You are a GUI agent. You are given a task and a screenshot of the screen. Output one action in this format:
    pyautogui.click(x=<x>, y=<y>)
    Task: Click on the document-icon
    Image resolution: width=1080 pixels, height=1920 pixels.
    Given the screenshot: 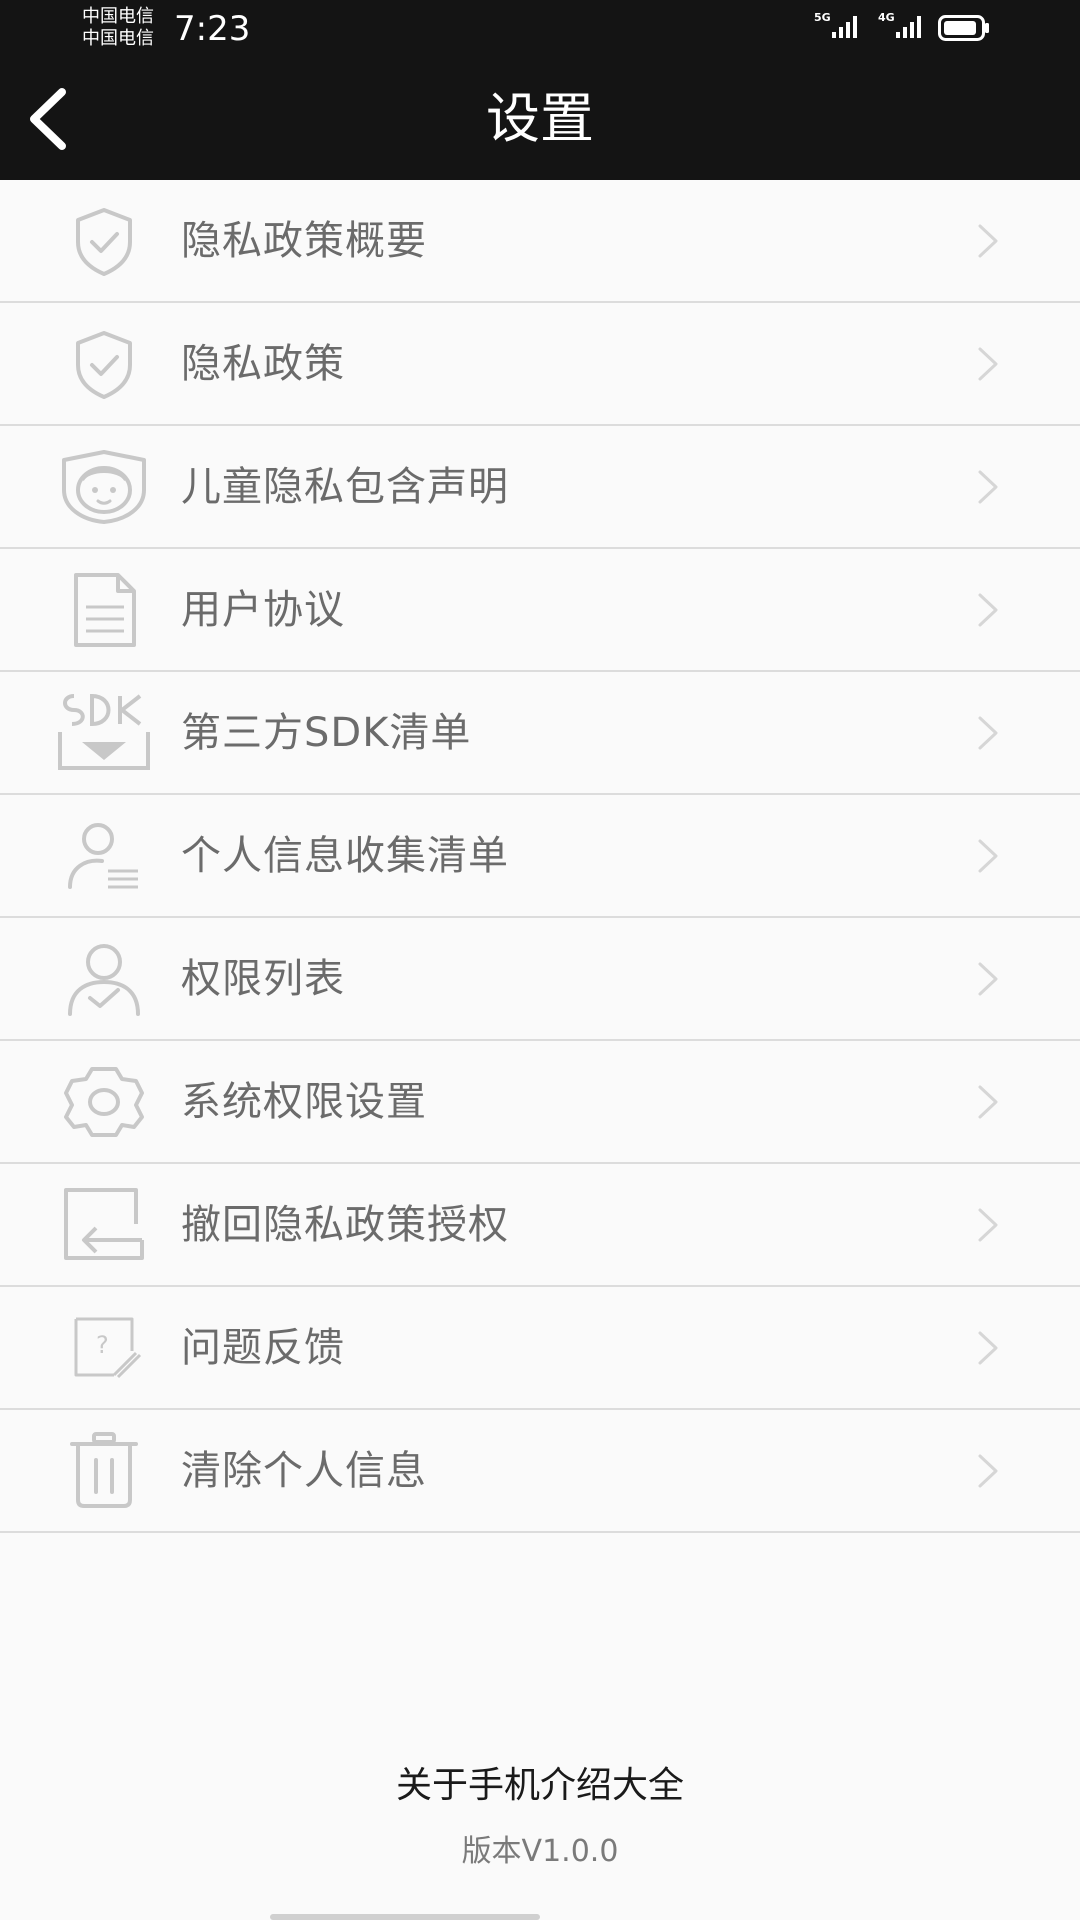 What is the action you would take?
    pyautogui.click(x=104, y=609)
    